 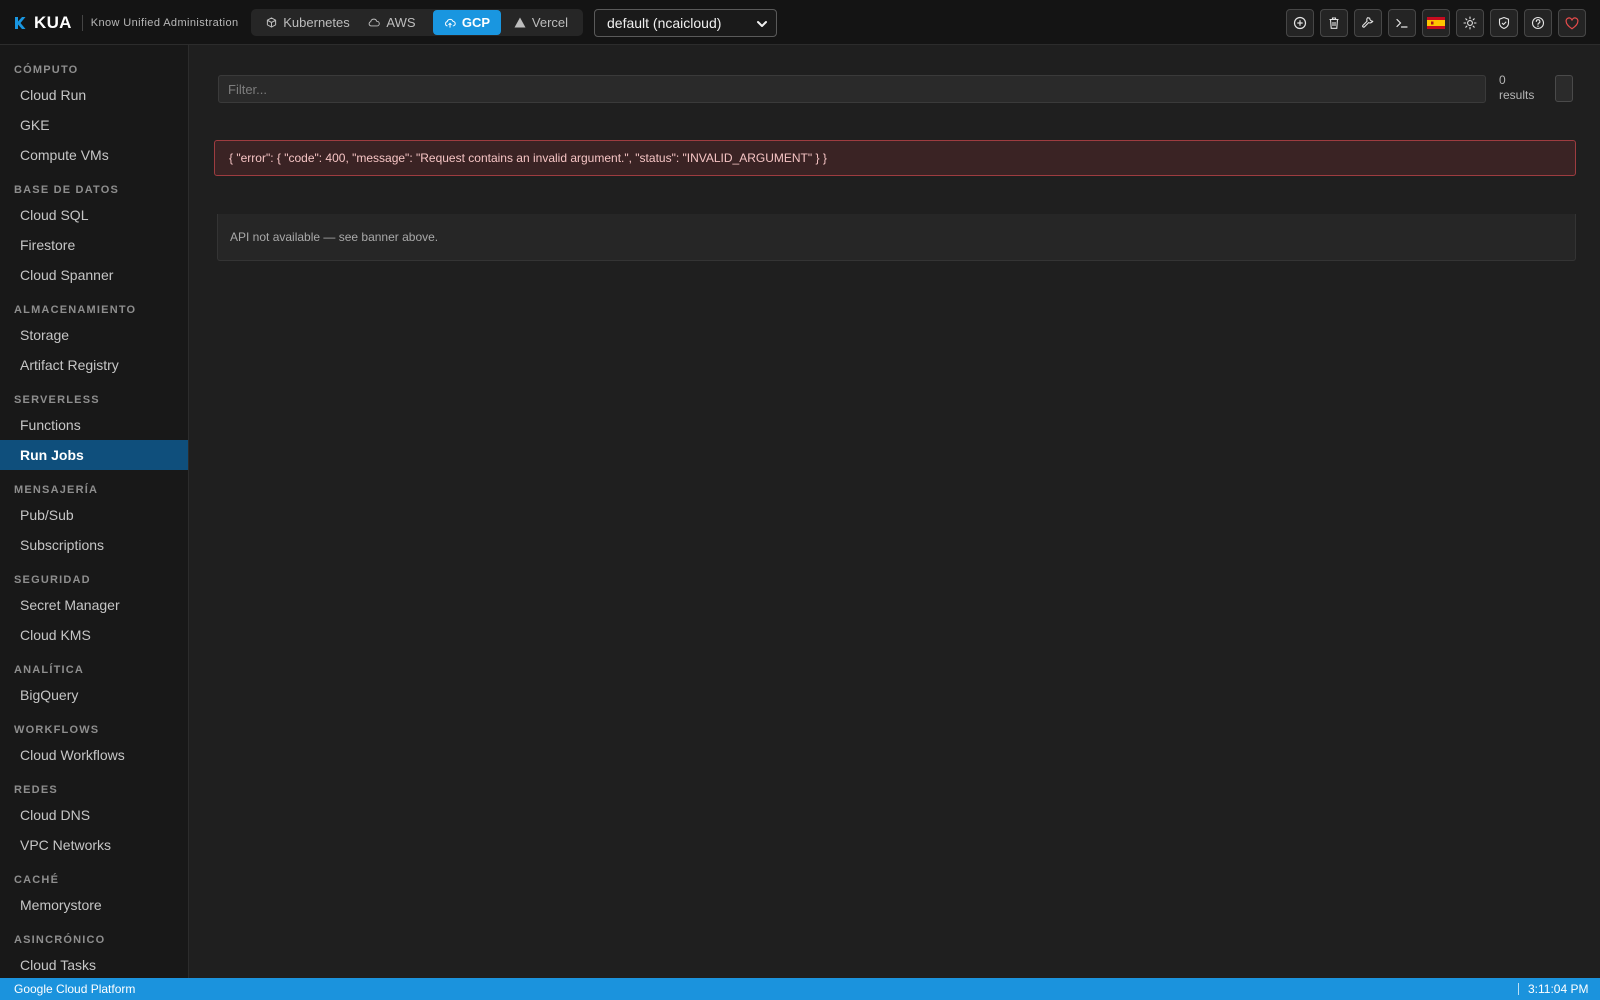 What do you see at coordinates (316, 22) in the screenshot?
I see `tab-label: Kubernetes` at bounding box center [316, 22].